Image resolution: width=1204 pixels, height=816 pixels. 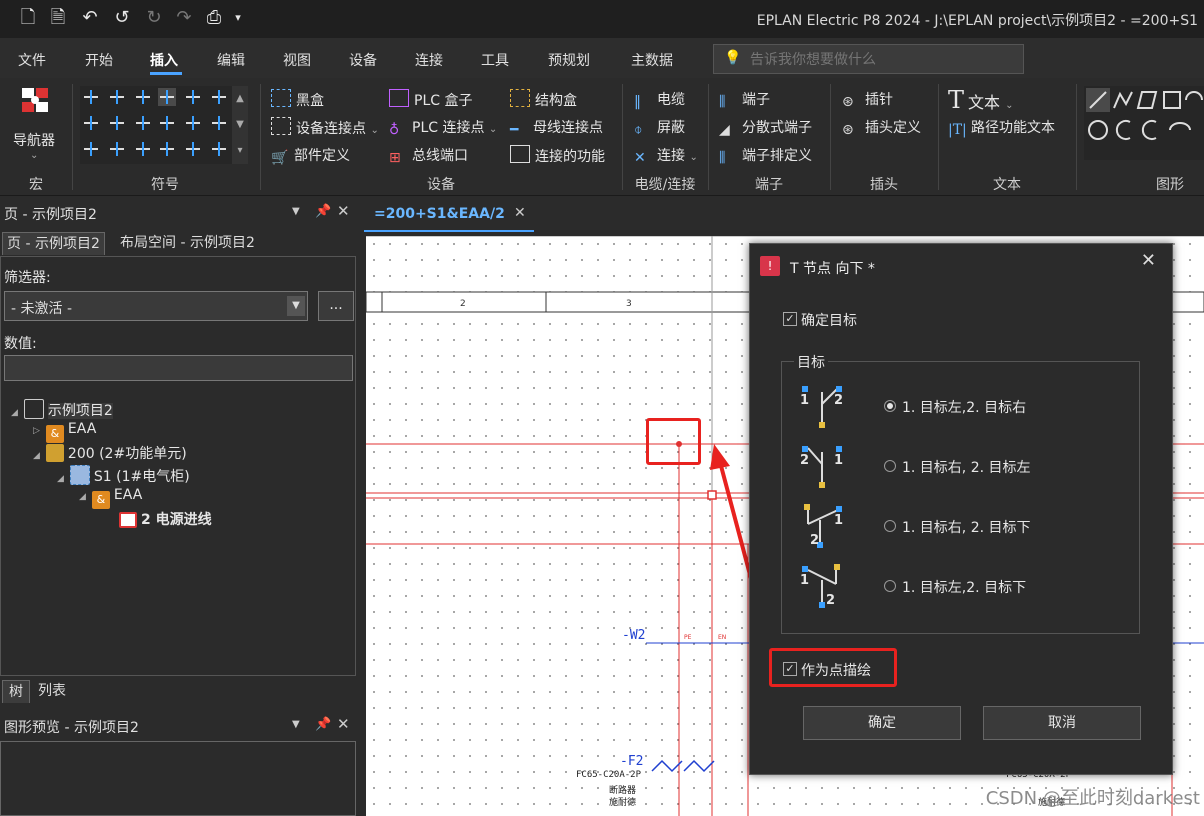 What do you see at coordinates (178, 368) in the screenshot?
I see `value-input` at bounding box center [178, 368].